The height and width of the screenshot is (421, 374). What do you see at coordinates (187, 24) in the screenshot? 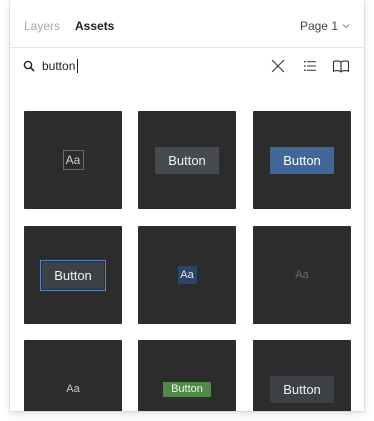
I see `panel-tabs: Layers Assets Page 1` at bounding box center [187, 24].